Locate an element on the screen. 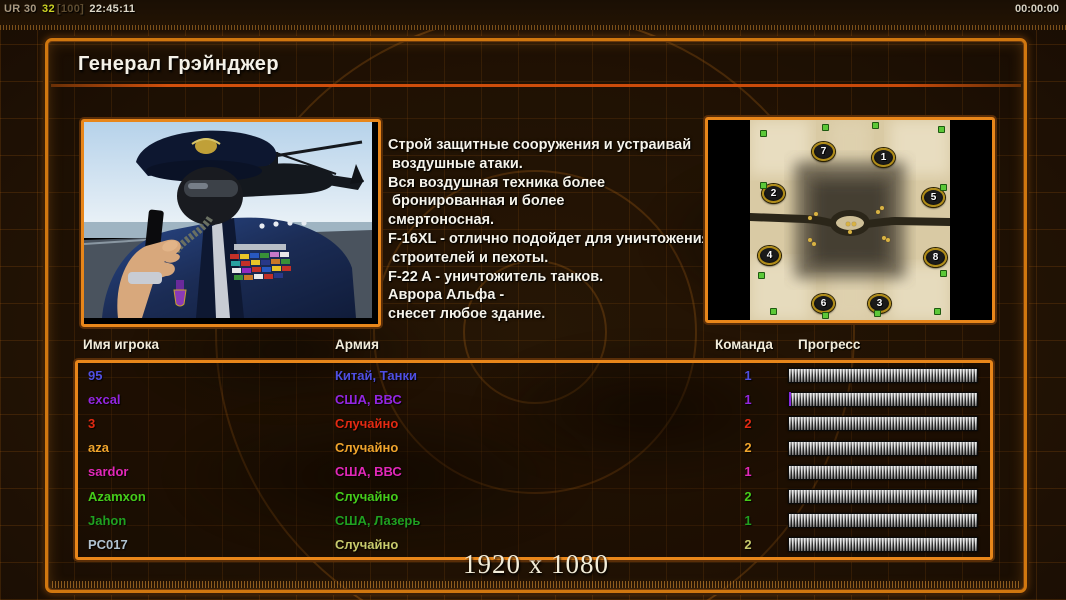 Image resolution: width=1066 pixels, height=600 pixels. spawn-marker: 6 is located at coordinates (823, 303).